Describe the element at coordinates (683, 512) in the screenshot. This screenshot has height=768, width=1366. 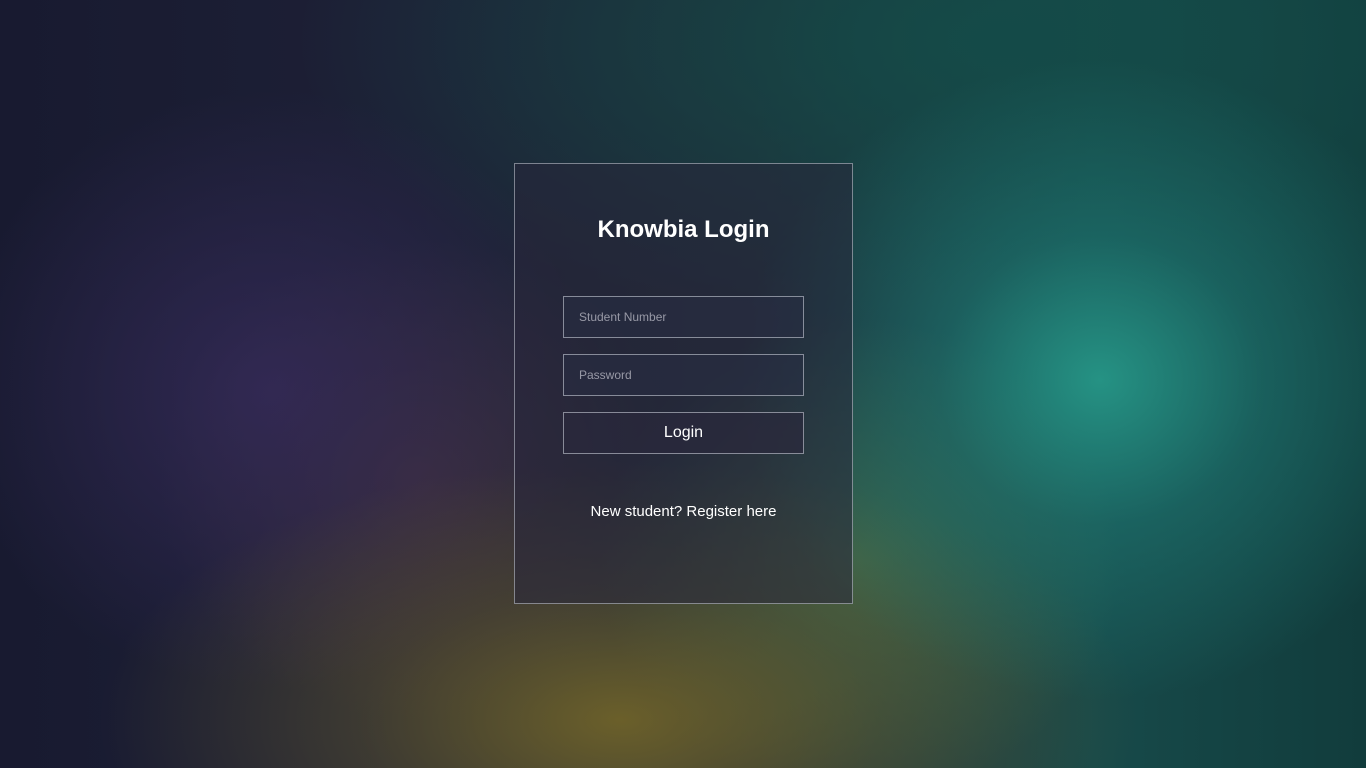
I see `register-link: New student? Register here` at that location.